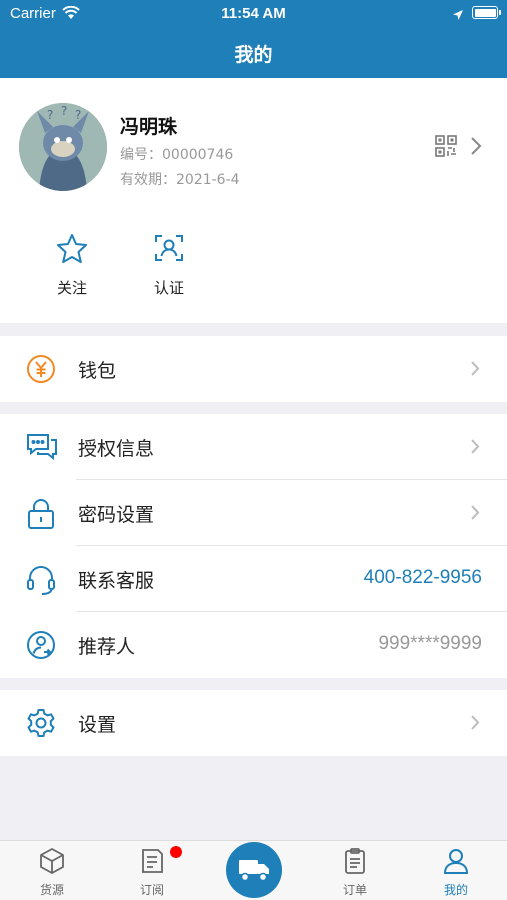 This screenshot has height=900, width=507. What do you see at coordinates (41, 582) in the screenshot?
I see `headset-icon` at bounding box center [41, 582].